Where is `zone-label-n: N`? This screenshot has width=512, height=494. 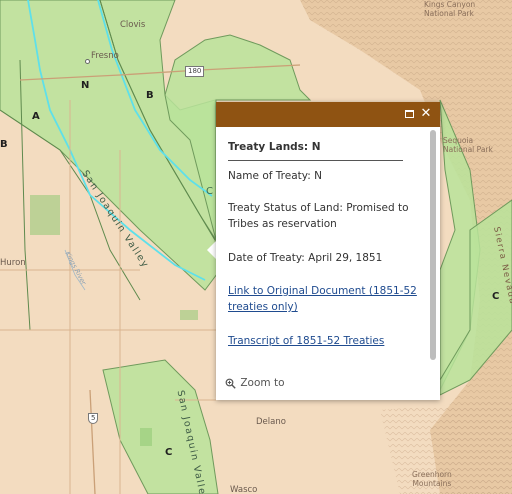 zone-label-n: N is located at coordinates (85, 85).